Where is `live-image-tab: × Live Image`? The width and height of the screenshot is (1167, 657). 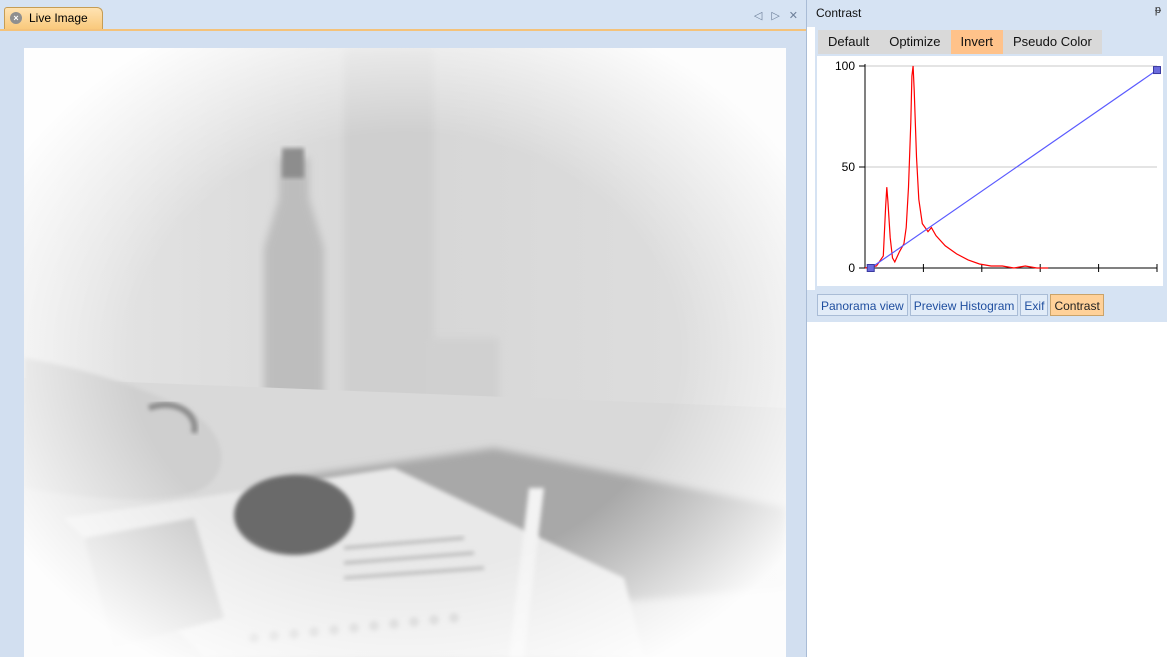 live-image-tab: × Live Image is located at coordinates (53, 18).